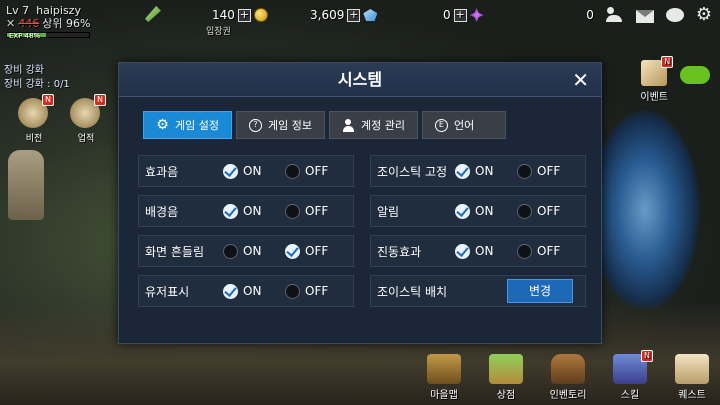 The height and width of the screenshot is (405, 720). I want to click on left-icon-bar: 비전 N 업적 N, so click(62, 119).